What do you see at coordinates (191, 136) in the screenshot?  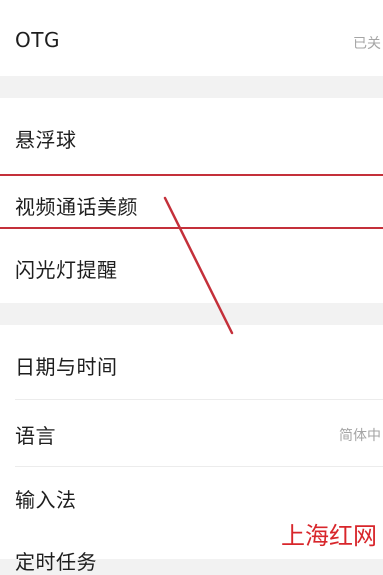 I see `setting-row-floating-ball: 悬浮球` at bounding box center [191, 136].